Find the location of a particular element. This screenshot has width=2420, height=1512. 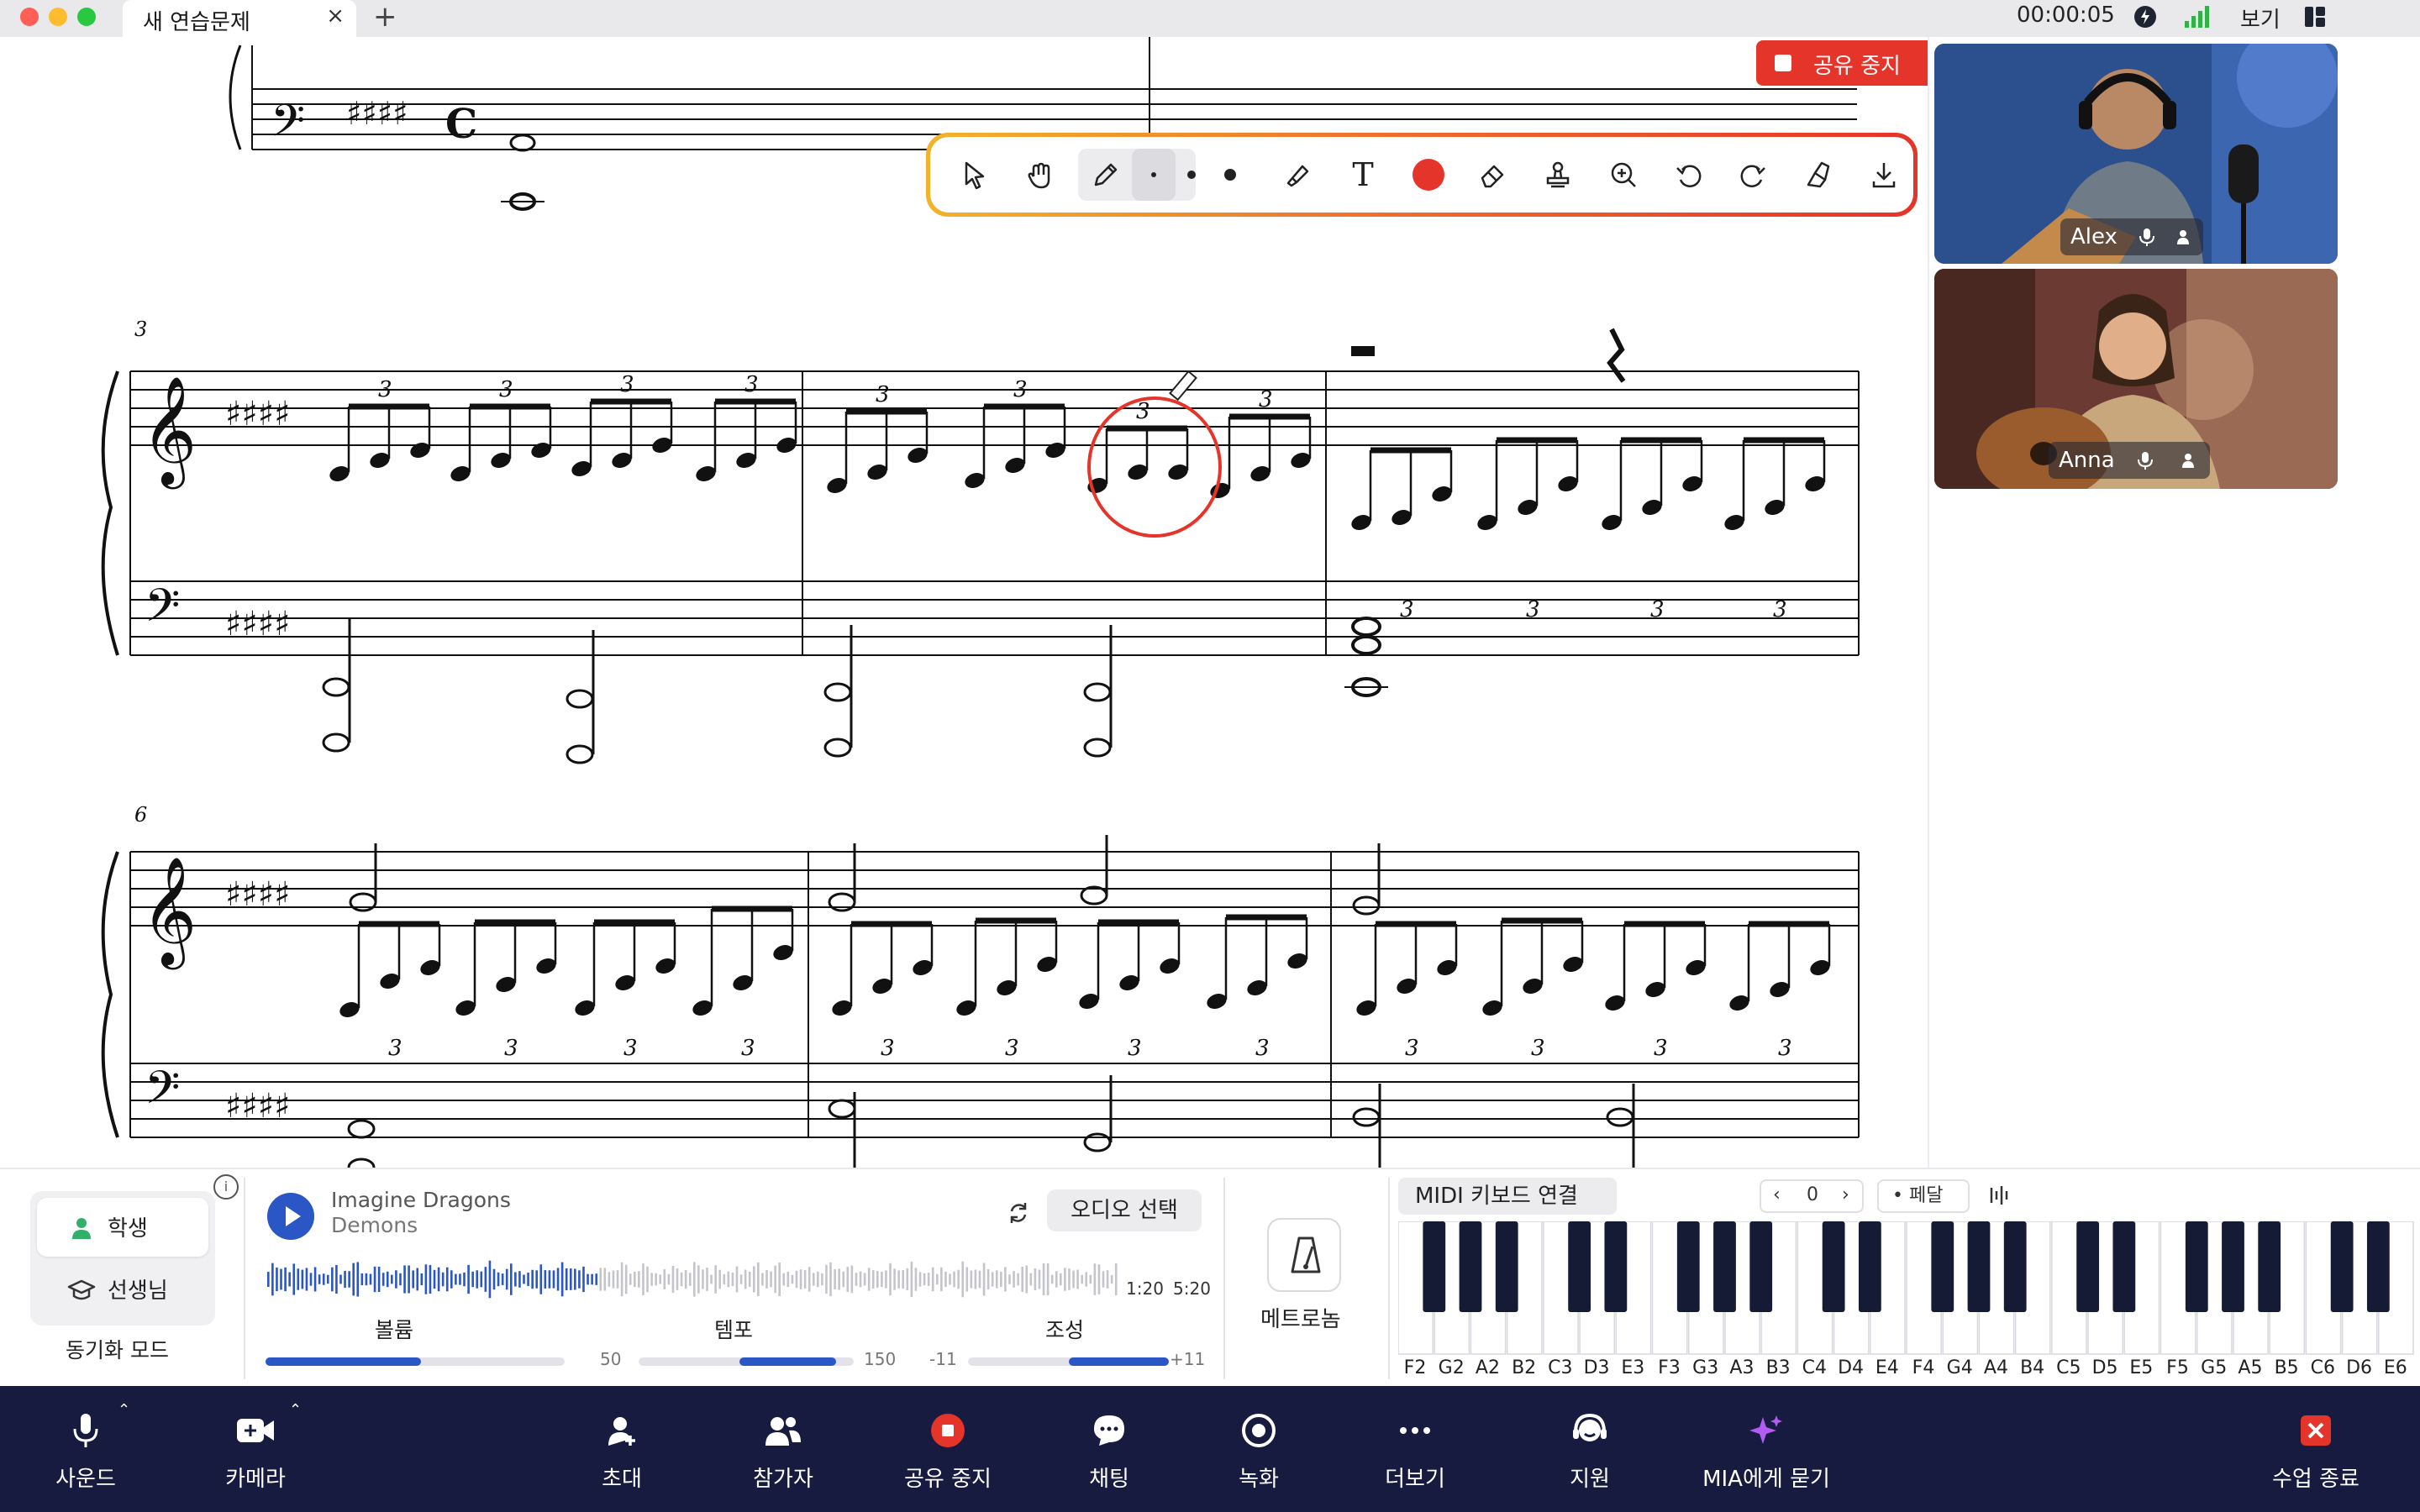

clear-icon is located at coordinates (1818, 175).